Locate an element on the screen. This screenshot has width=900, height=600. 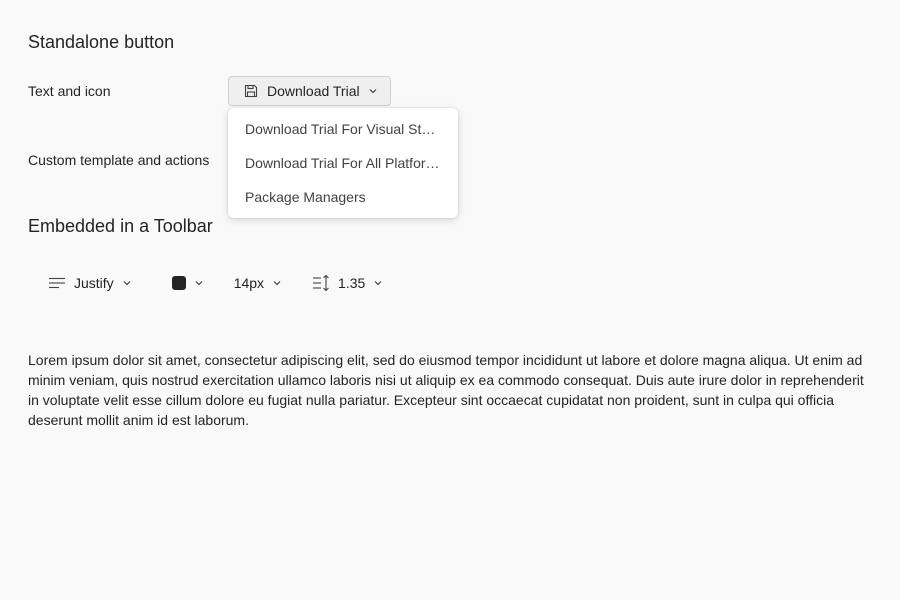
row-label-text-and-icon: Text and icon is located at coordinates (69, 91).